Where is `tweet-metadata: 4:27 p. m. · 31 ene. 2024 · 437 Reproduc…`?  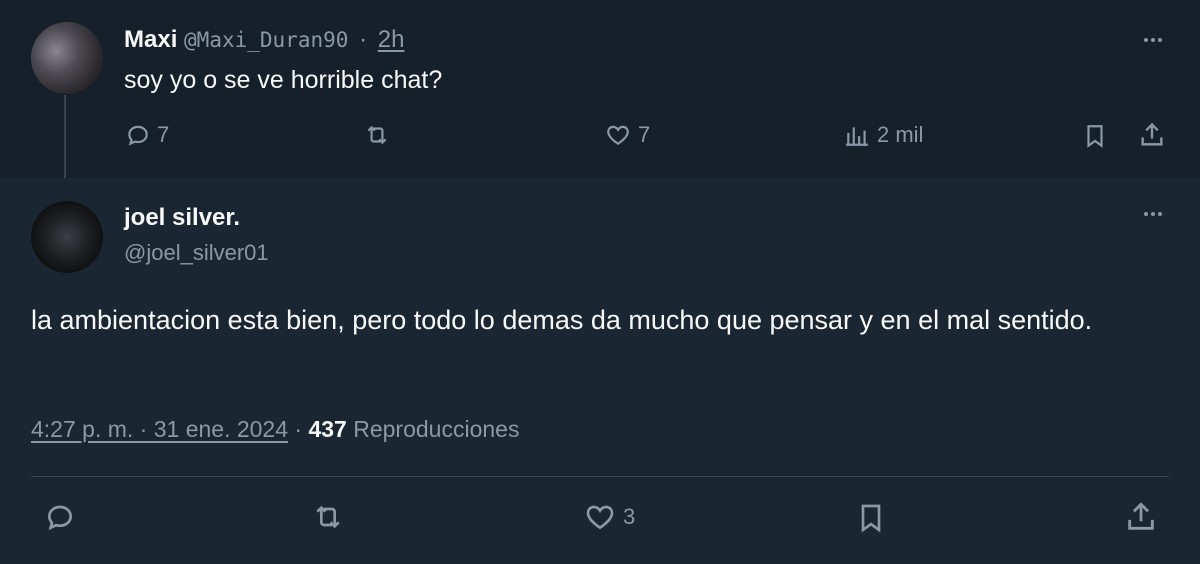
tweet-metadata: 4:27 p. m. · 31 ene. 2024 · 437 Reproduc… is located at coordinates (275, 429).